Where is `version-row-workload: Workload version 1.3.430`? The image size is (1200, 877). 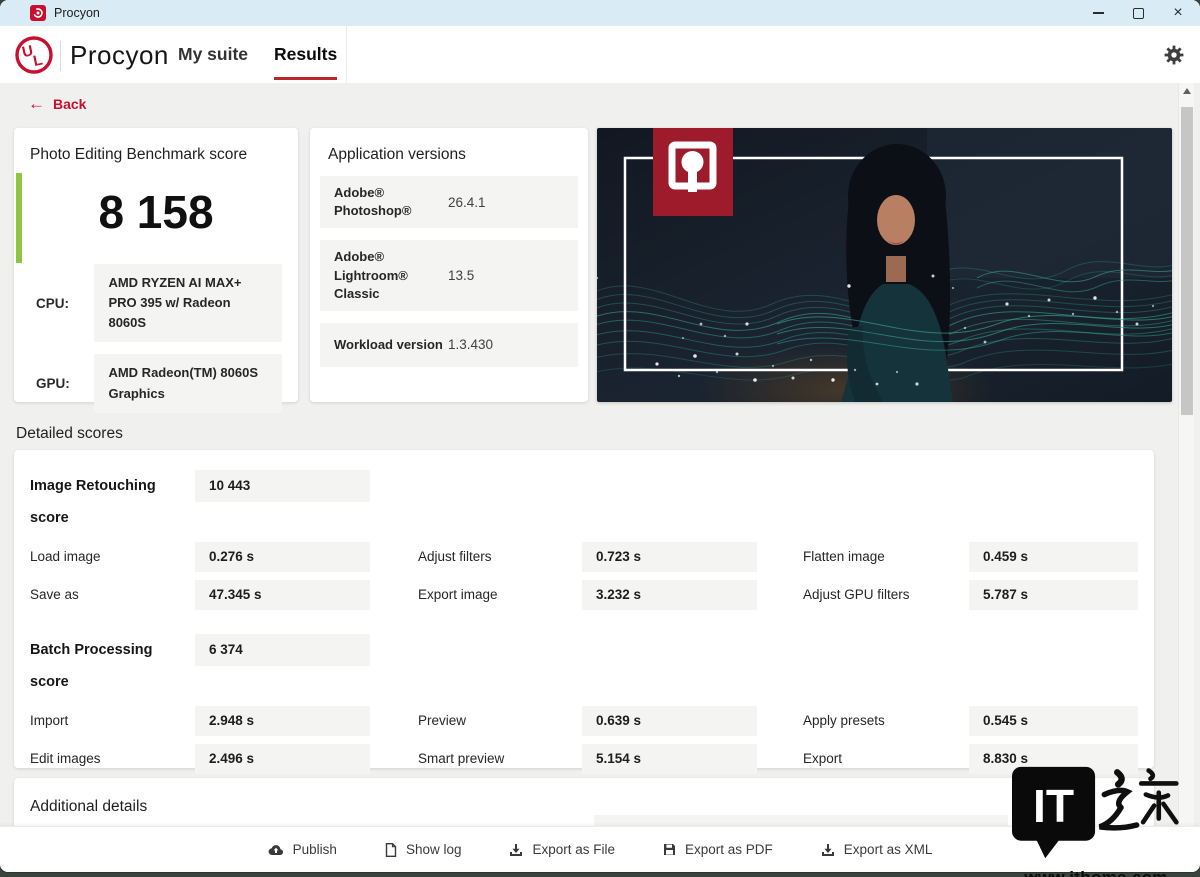 version-row-workload: Workload version 1.3.430 is located at coordinates (449, 344).